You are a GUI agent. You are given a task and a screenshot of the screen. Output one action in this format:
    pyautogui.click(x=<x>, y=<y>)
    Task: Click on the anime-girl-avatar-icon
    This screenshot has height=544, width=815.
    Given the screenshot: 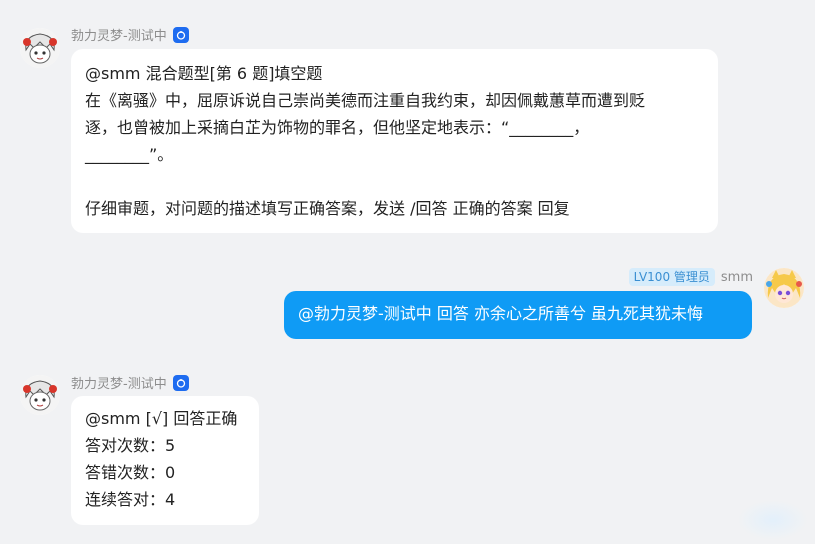 What is the action you would take?
    pyautogui.click(x=784, y=288)
    